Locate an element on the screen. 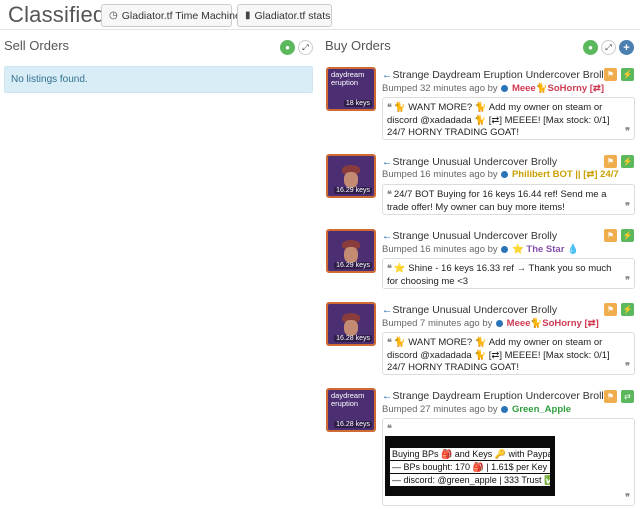  clock-icon: ◷ is located at coordinates (113, 15).